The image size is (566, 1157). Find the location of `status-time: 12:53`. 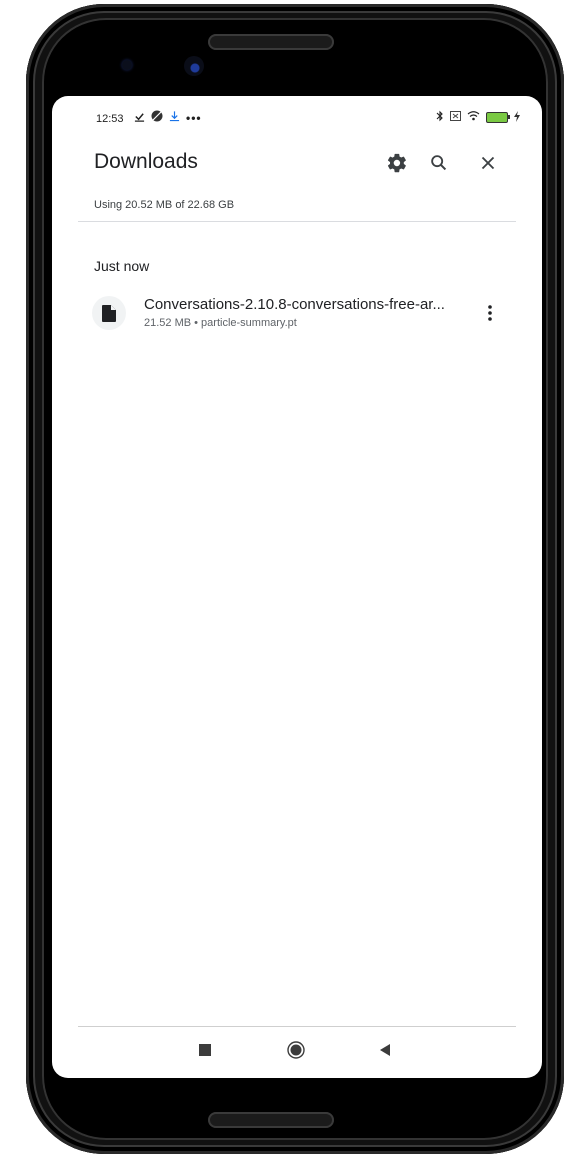

status-time: 12:53 is located at coordinates (110, 119).